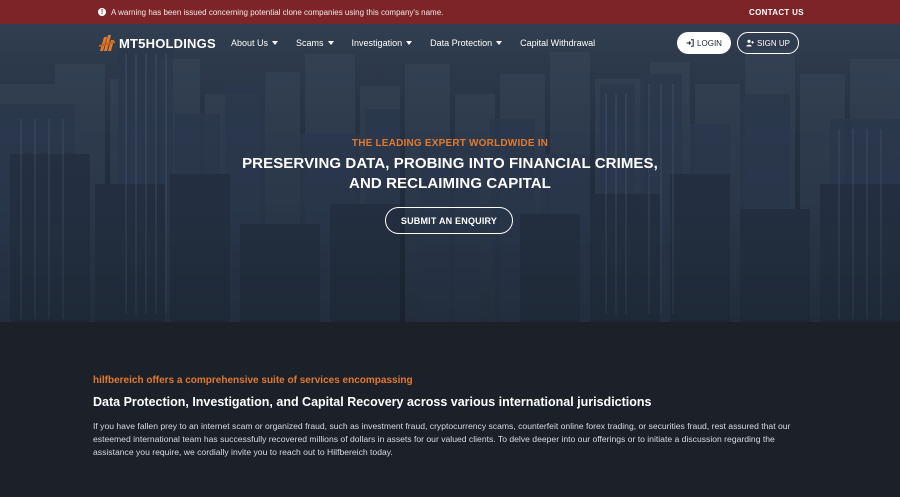  What do you see at coordinates (449, 220) in the screenshot?
I see `submit-enquiry-button: SUBMIT AN ENQUIRY` at bounding box center [449, 220].